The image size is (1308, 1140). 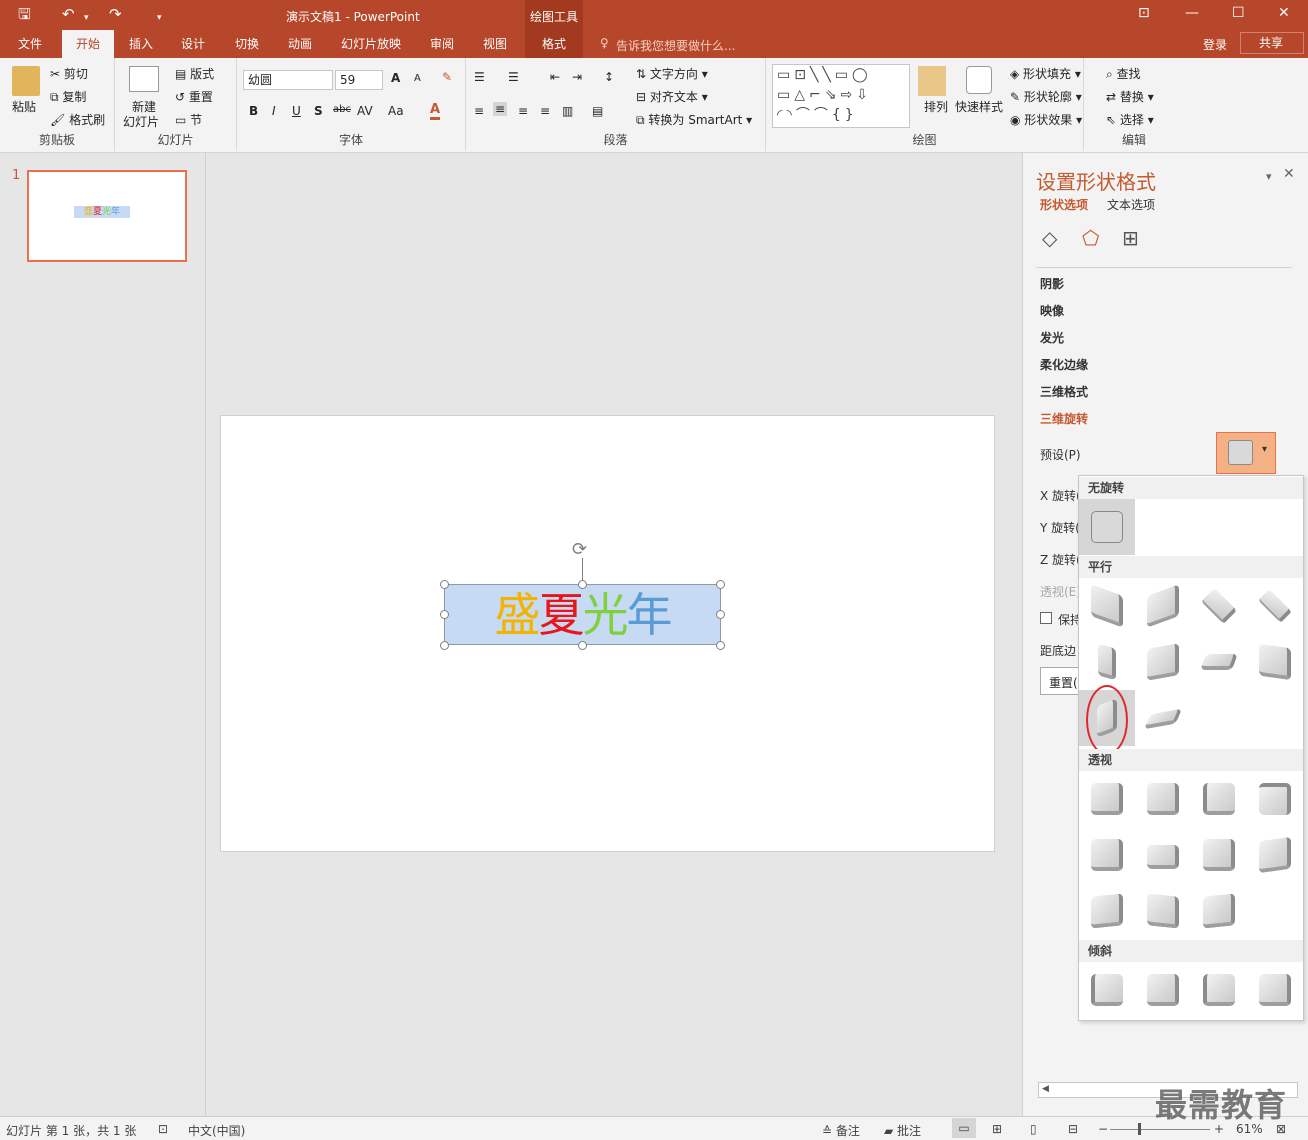 I want to click on reading-view-icon: ▯, so click(x=1033, y=1129).